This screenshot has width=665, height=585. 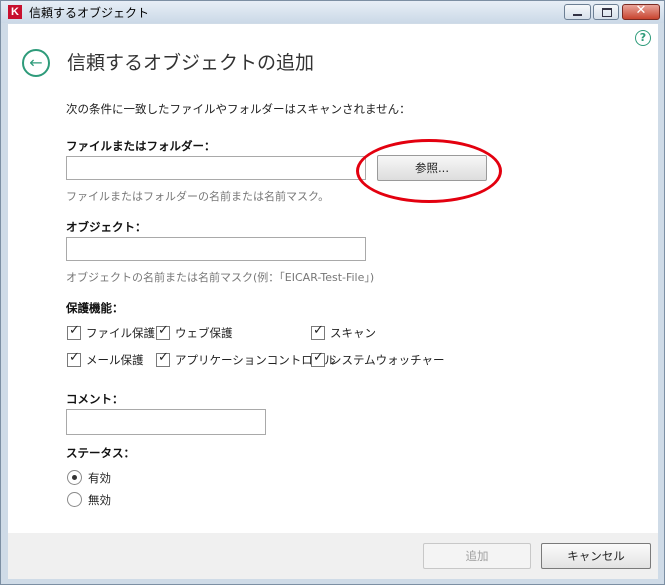 I want to click on maximize-button, so click(x=606, y=12).